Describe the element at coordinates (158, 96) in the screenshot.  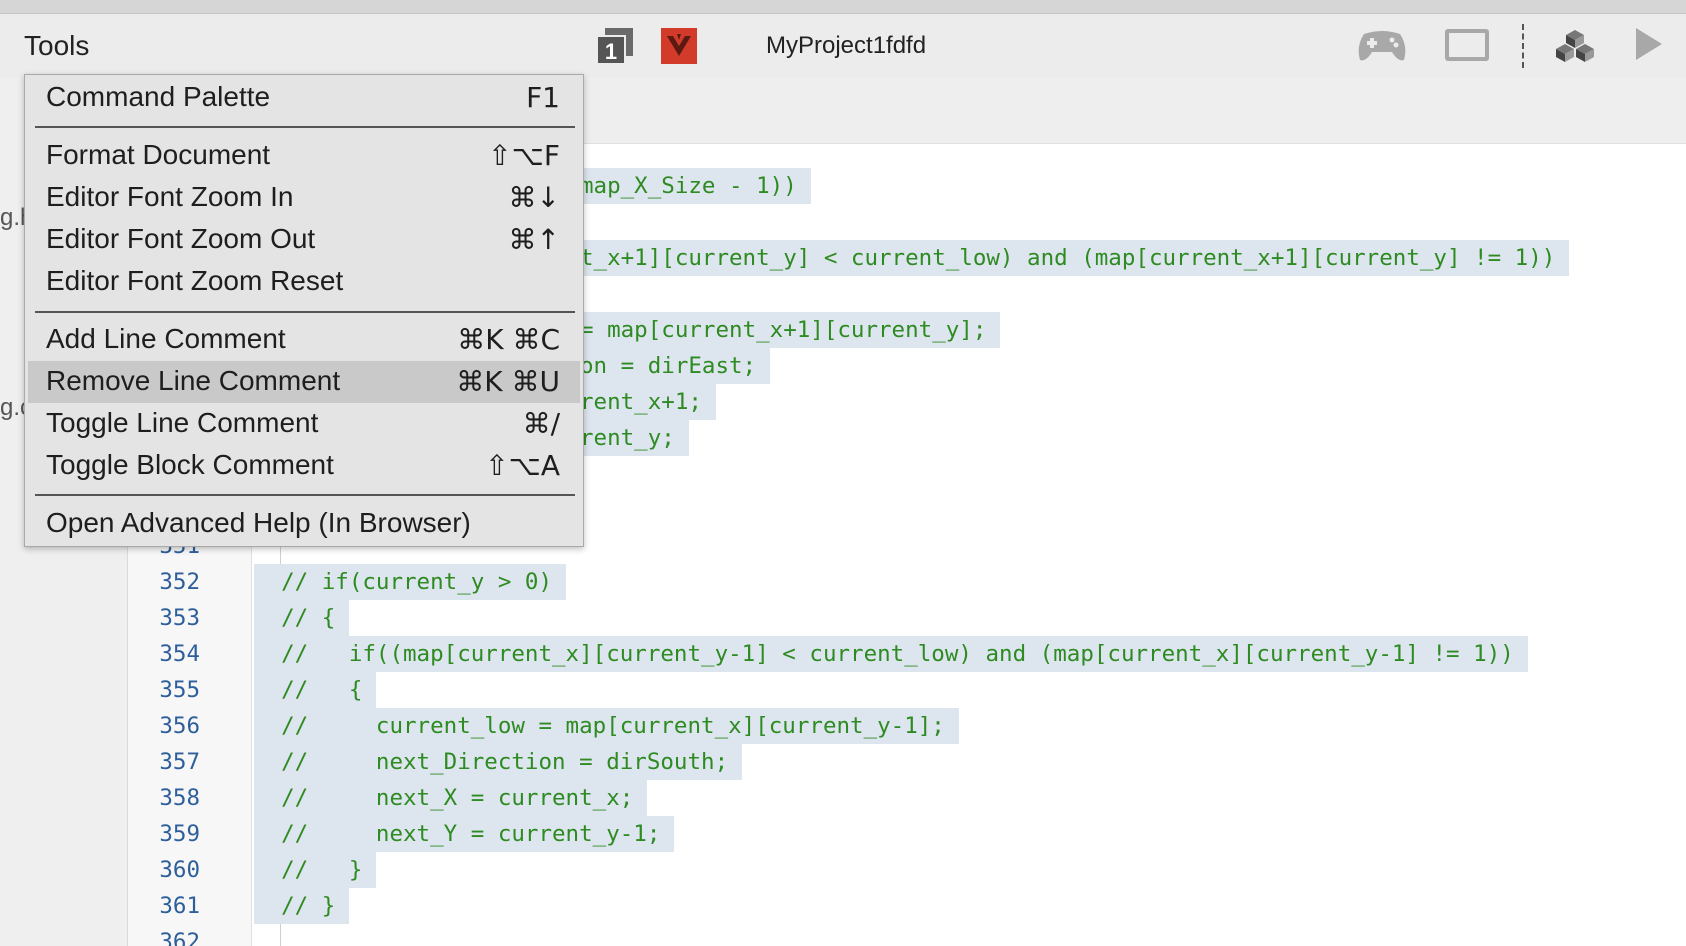
I see `menu-item-label: Command Palette` at that location.